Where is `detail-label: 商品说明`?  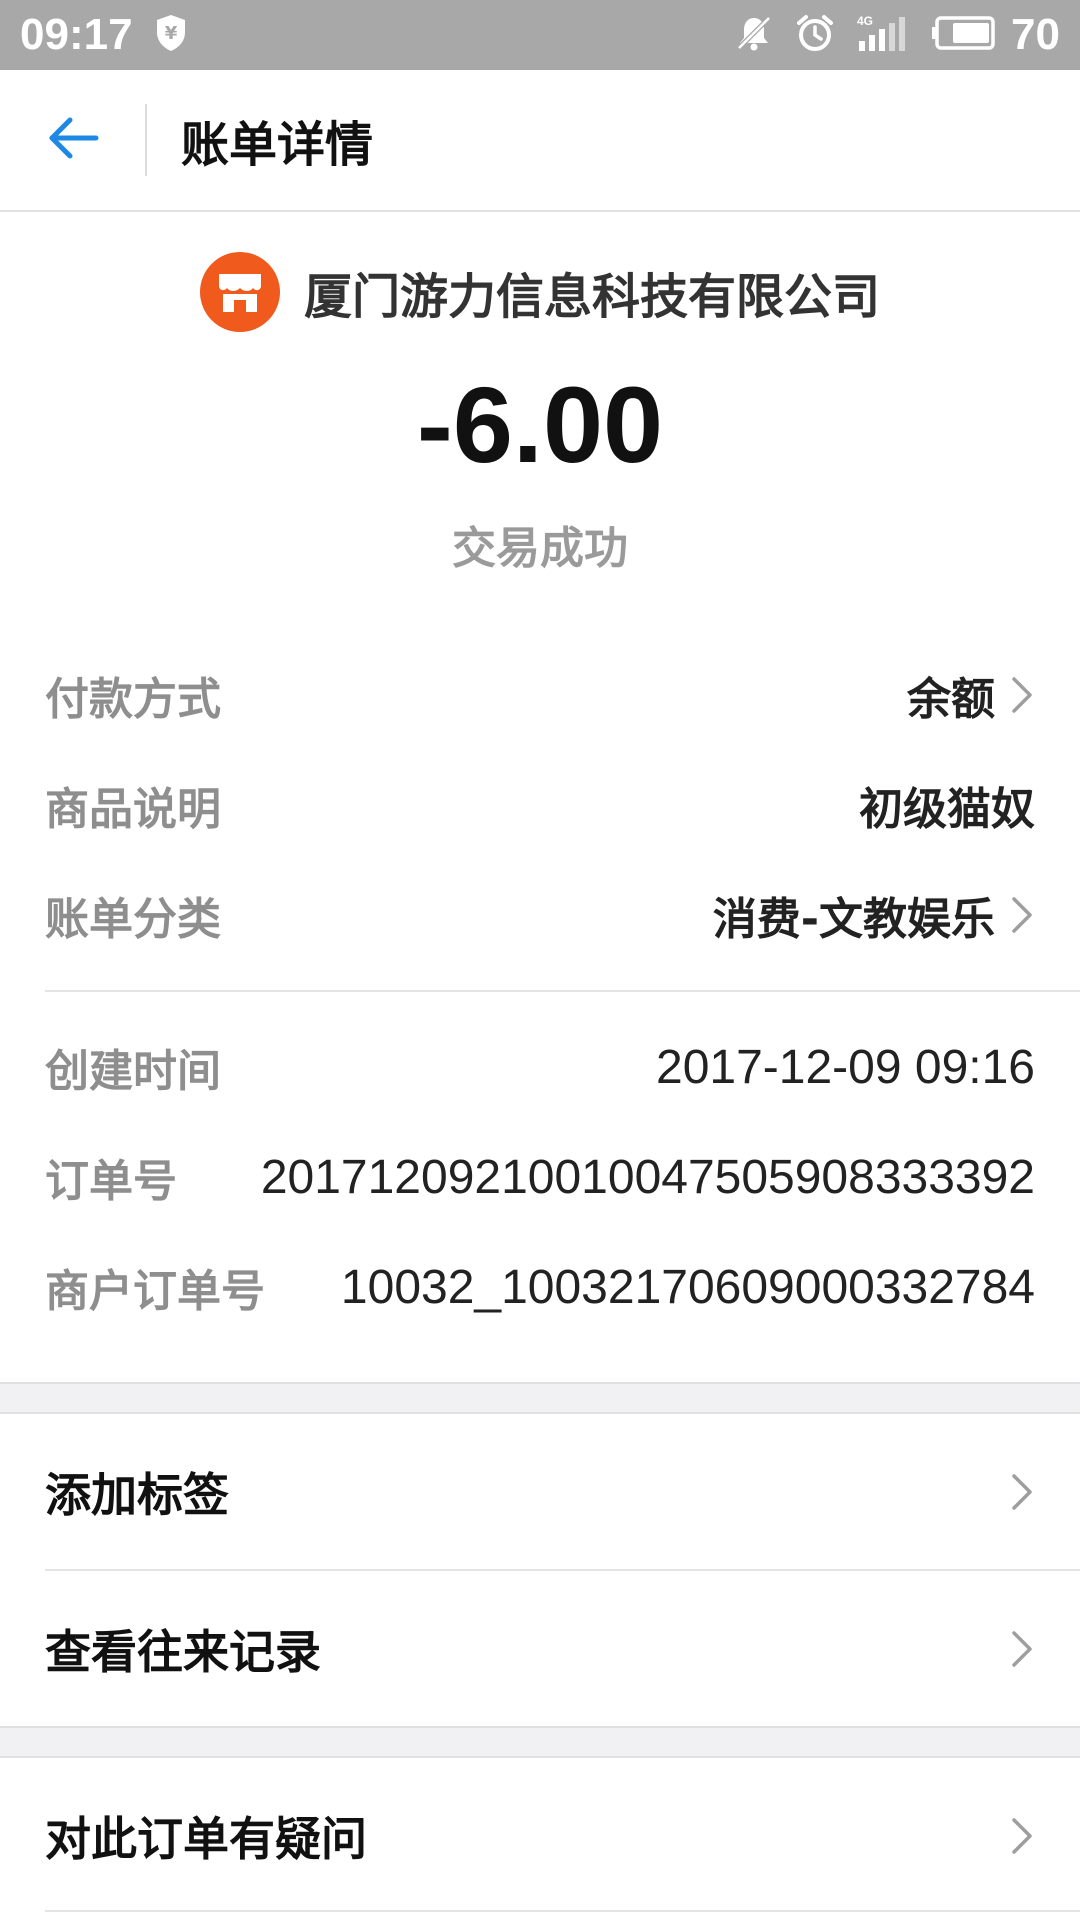
detail-label: 商品说明 is located at coordinates (133, 809).